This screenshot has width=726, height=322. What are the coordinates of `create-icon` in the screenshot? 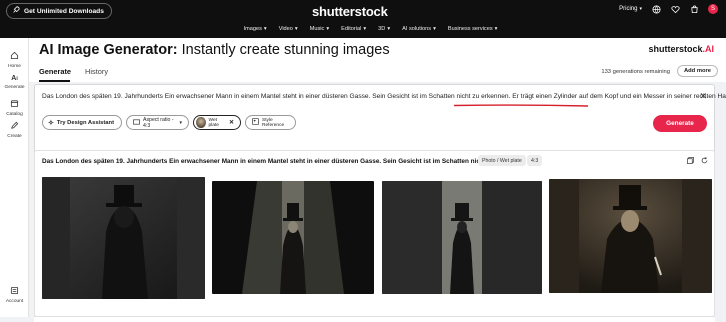 It's located at (14, 127).